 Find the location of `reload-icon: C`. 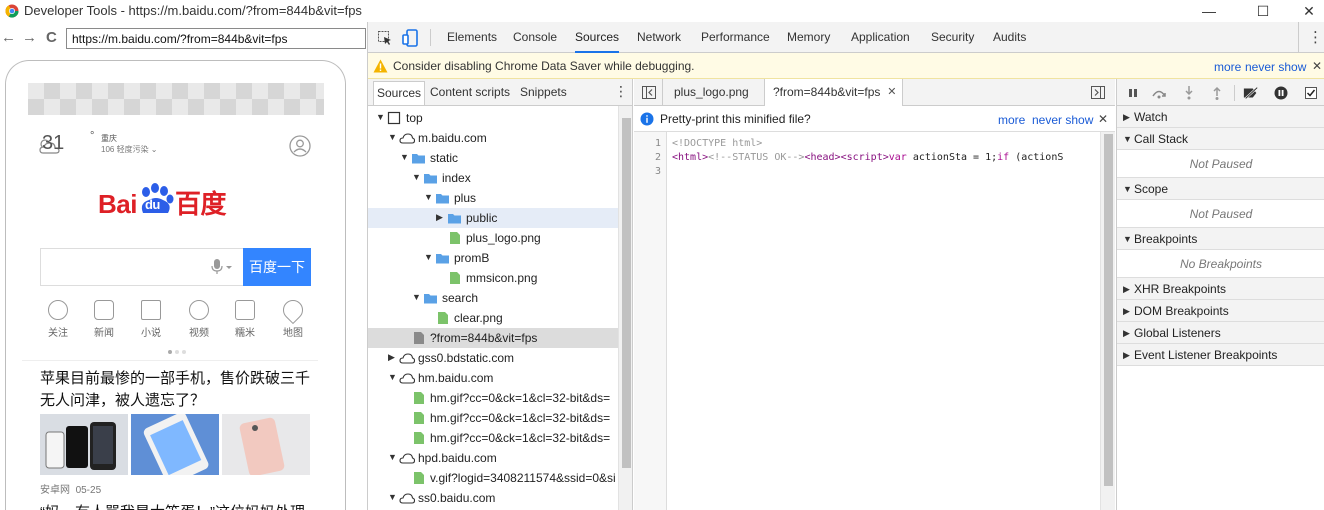

reload-icon: C is located at coordinates (51, 37).